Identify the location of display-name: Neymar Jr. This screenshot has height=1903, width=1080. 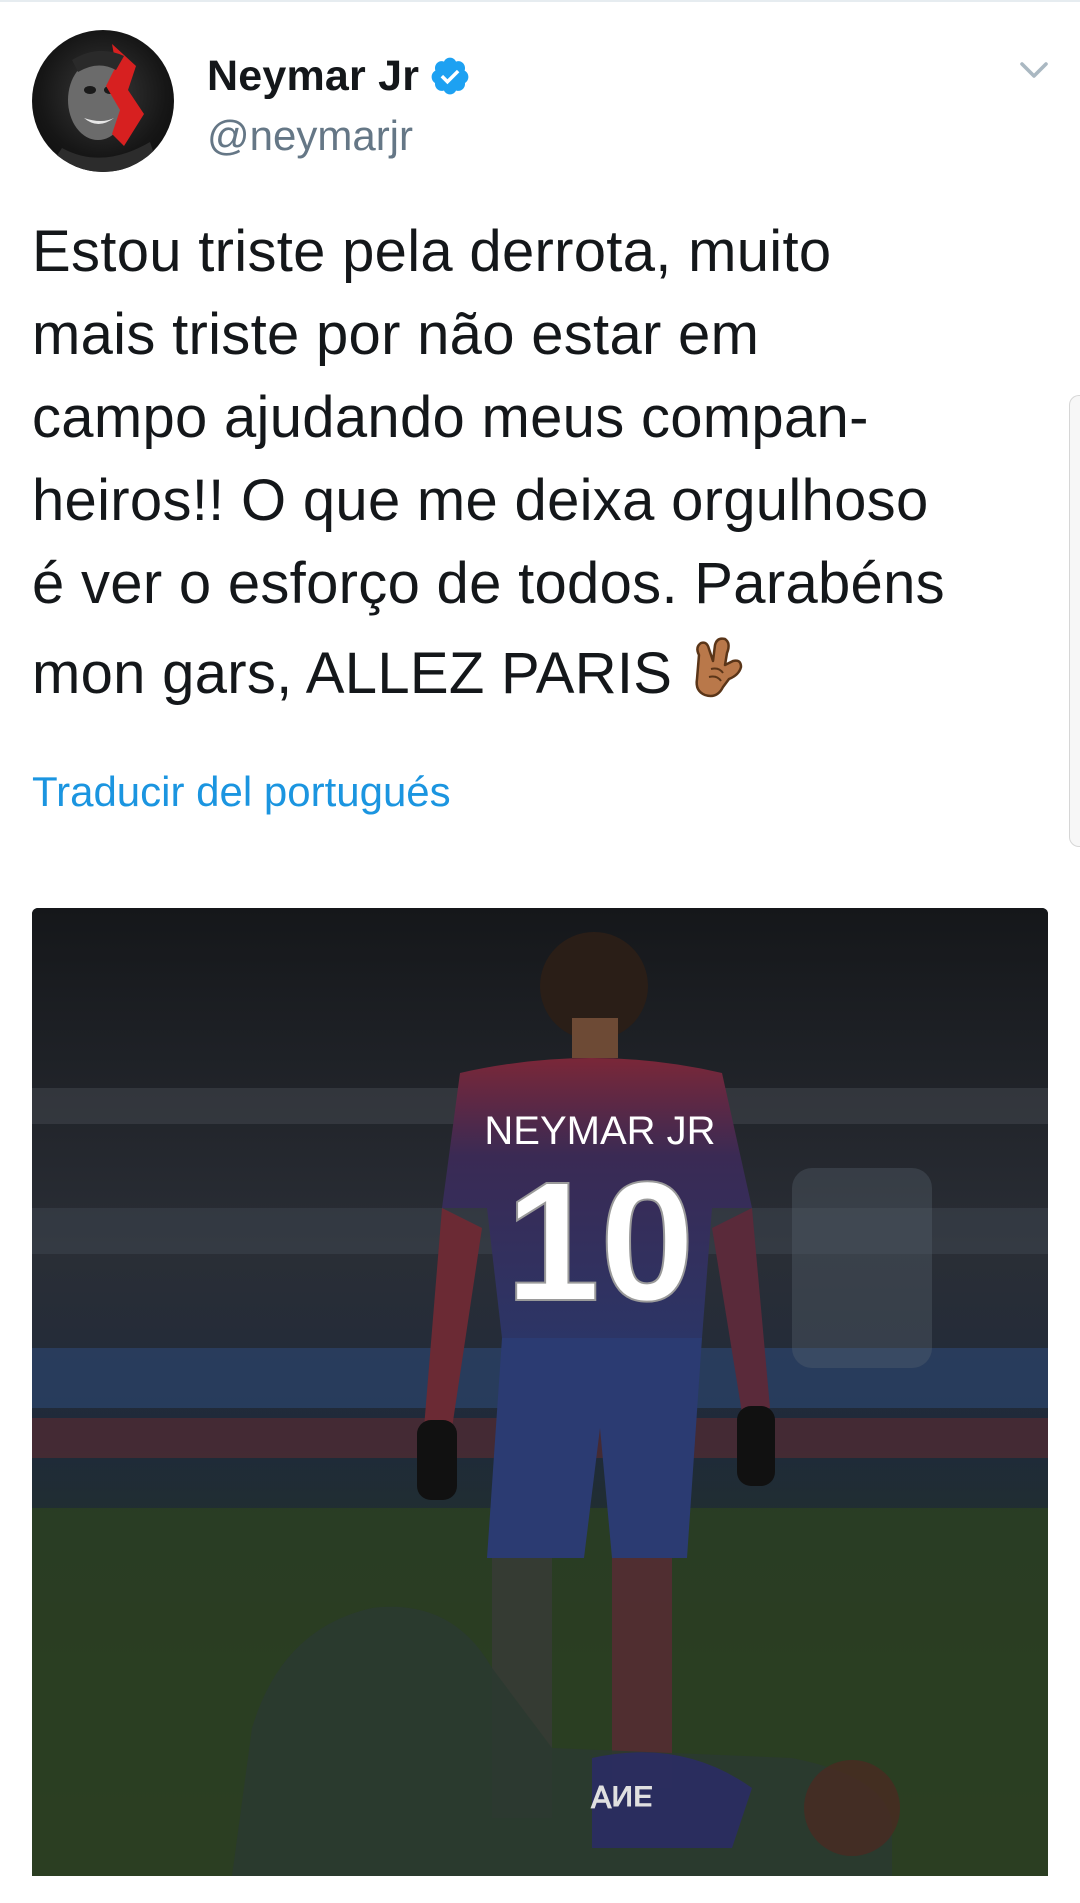
(313, 76).